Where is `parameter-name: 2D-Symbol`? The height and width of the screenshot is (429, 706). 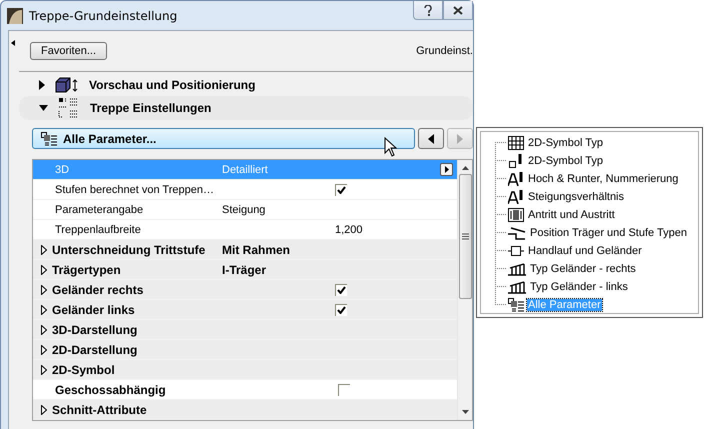 parameter-name: 2D-Symbol is located at coordinates (84, 369).